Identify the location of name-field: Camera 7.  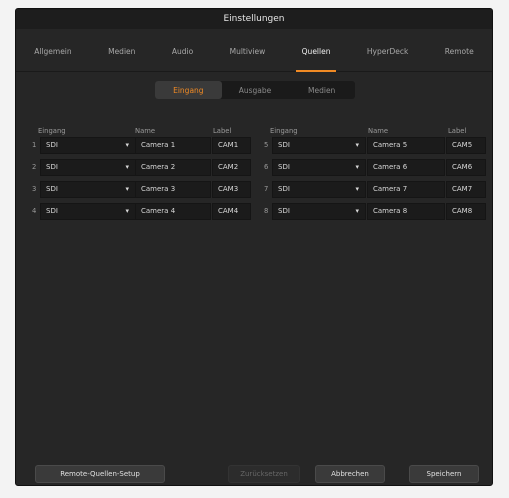
(406, 189).